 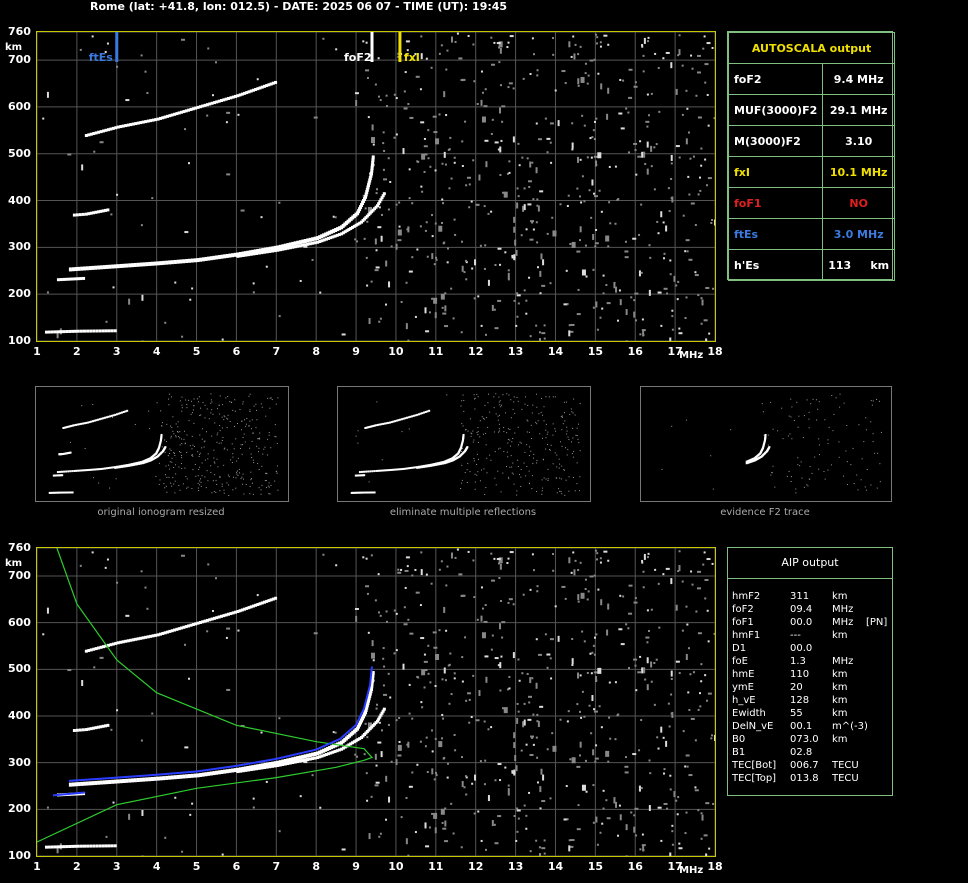 I want to click on aip-profile-curve, so click(x=205, y=695).